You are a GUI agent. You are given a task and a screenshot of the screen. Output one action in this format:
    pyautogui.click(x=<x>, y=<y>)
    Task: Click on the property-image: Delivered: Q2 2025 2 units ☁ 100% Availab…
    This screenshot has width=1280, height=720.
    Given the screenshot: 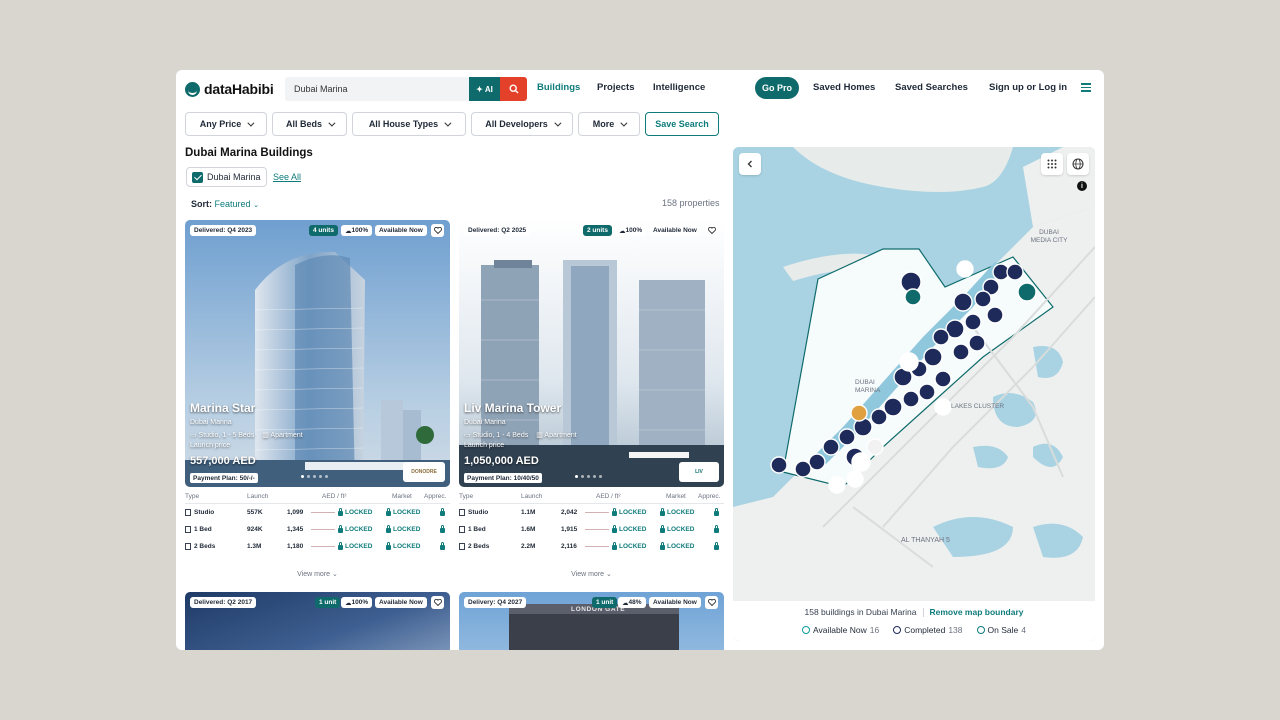 What is the action you would take?
    pyautogui.click(x=591, y=353)
    